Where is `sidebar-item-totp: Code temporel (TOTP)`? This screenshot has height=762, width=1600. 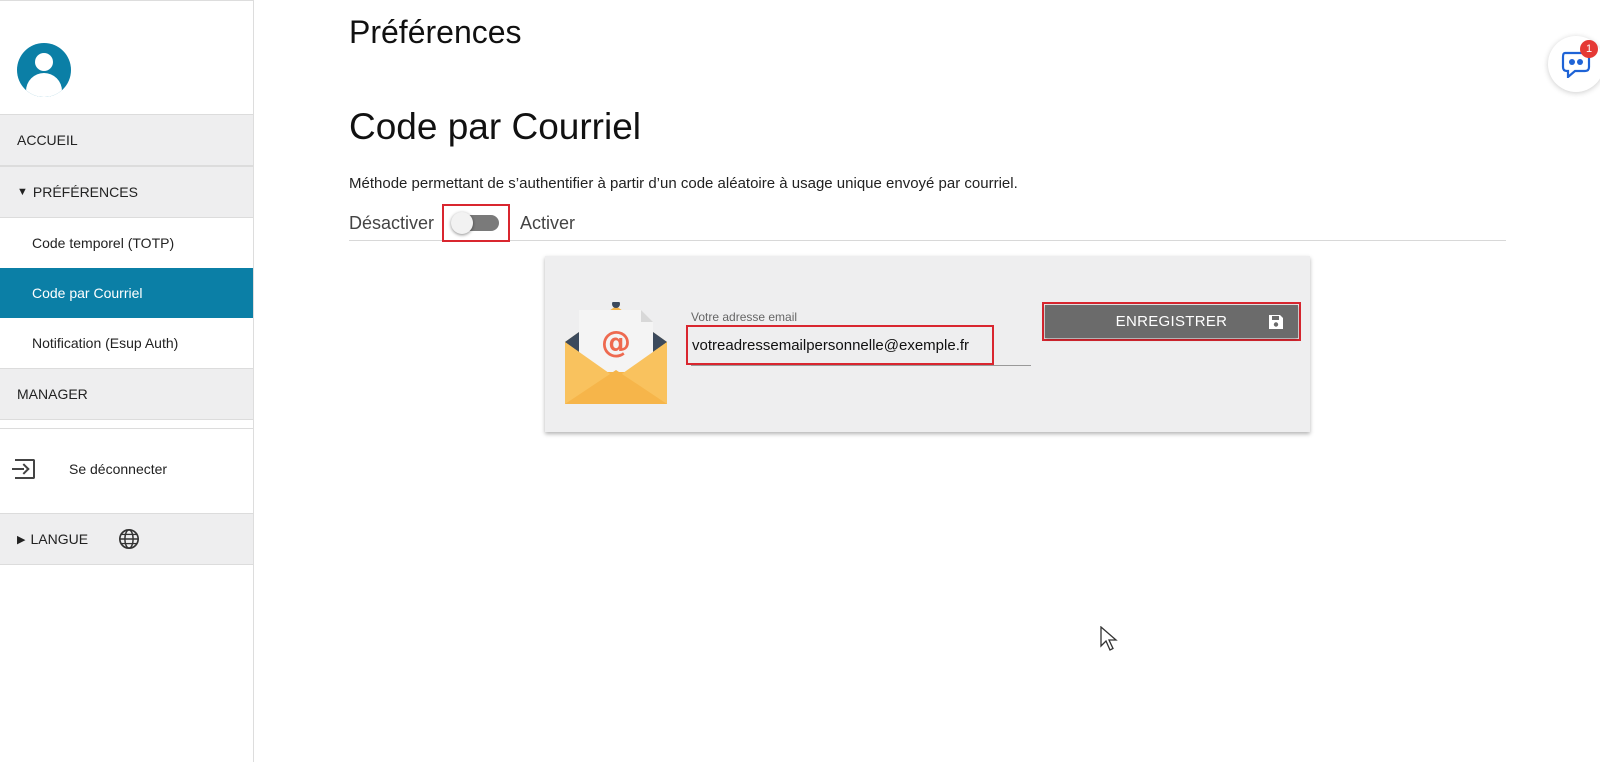 sidebar-item-totp: Code temporel (TOTP) is located at coordinates (126, 243).